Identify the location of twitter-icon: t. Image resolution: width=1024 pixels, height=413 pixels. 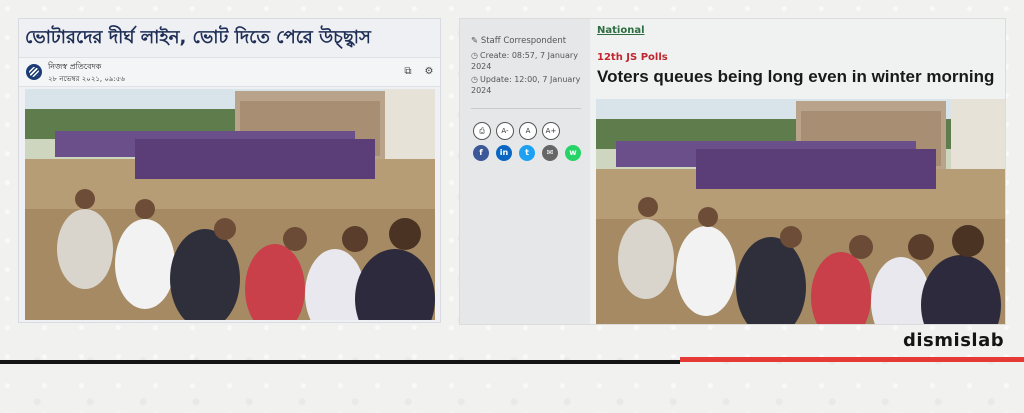
(527, 153).